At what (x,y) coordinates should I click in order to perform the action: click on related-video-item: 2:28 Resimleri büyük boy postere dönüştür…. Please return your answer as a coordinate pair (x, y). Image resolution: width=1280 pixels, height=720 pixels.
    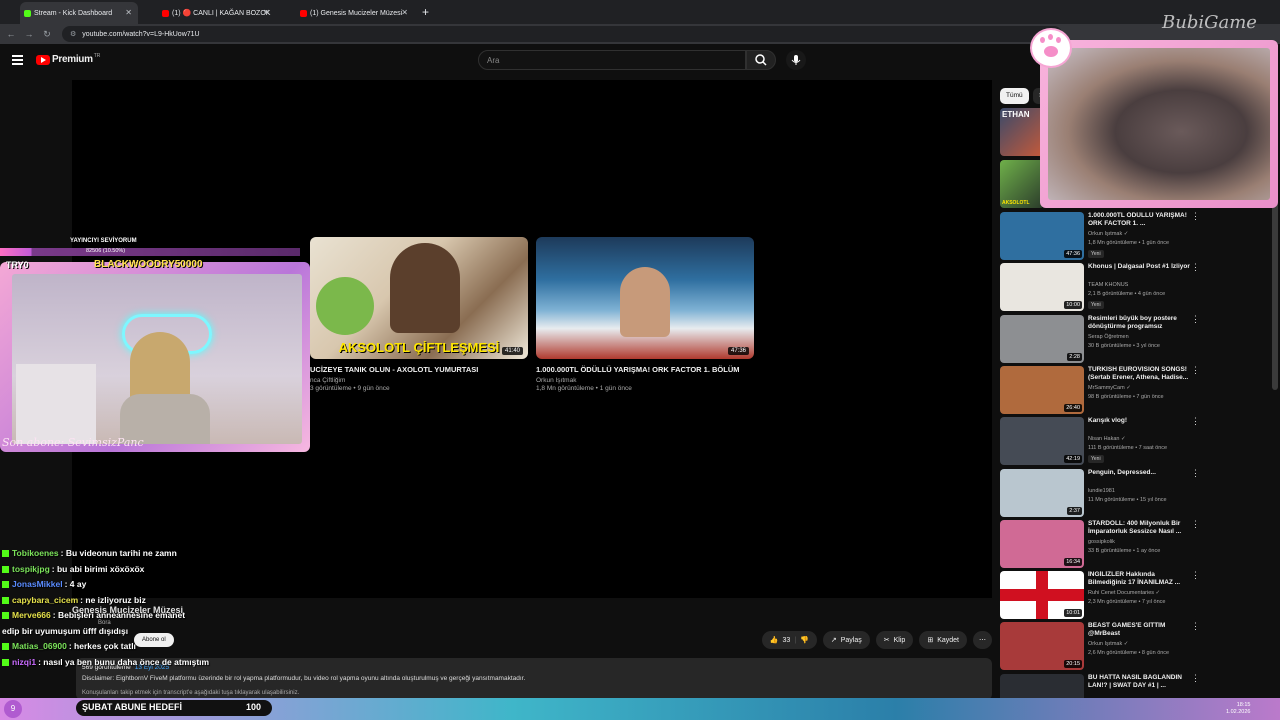
    Looking at the image, I should click on (1102, 339).